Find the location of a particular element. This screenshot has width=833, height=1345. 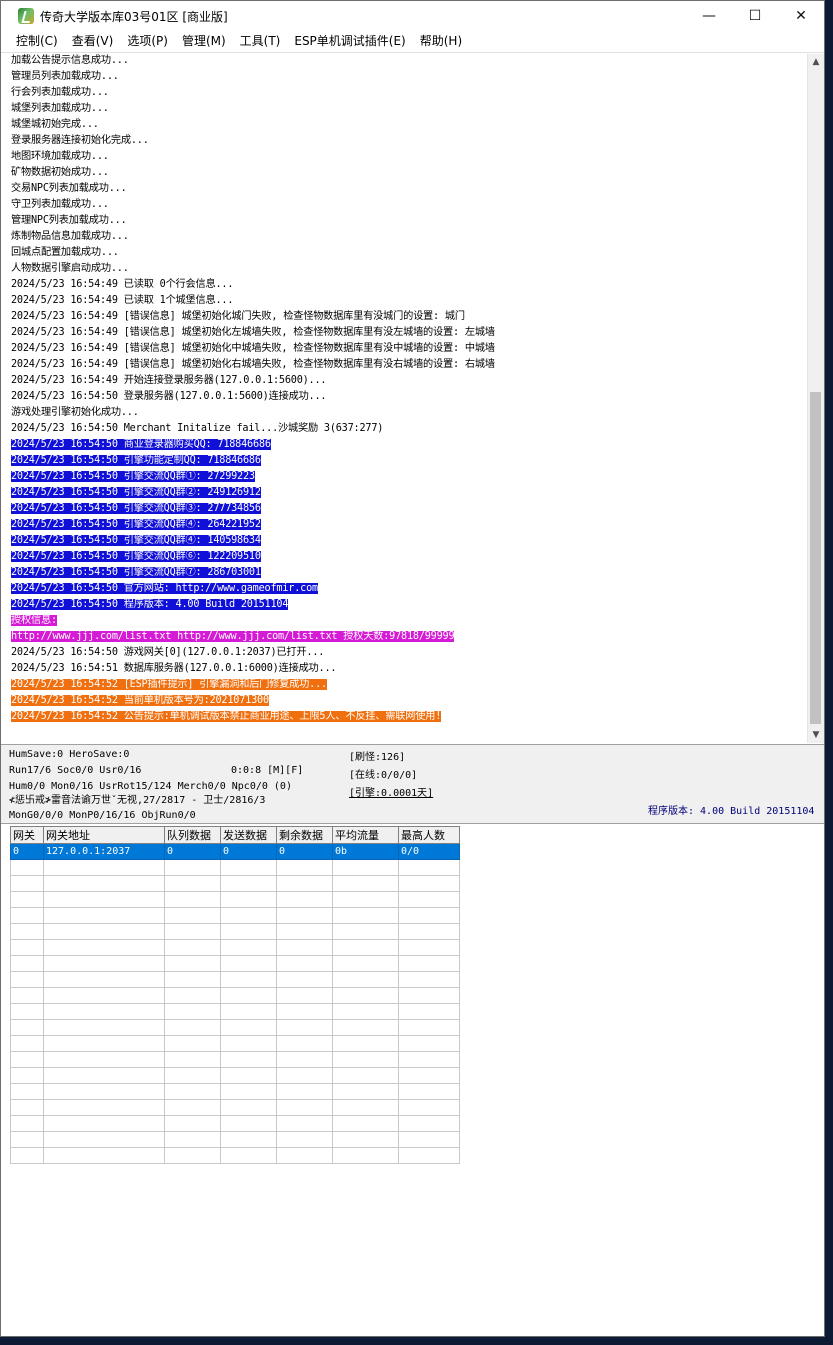

menu-options: 选项(P) is located at coordinates (147, 41).